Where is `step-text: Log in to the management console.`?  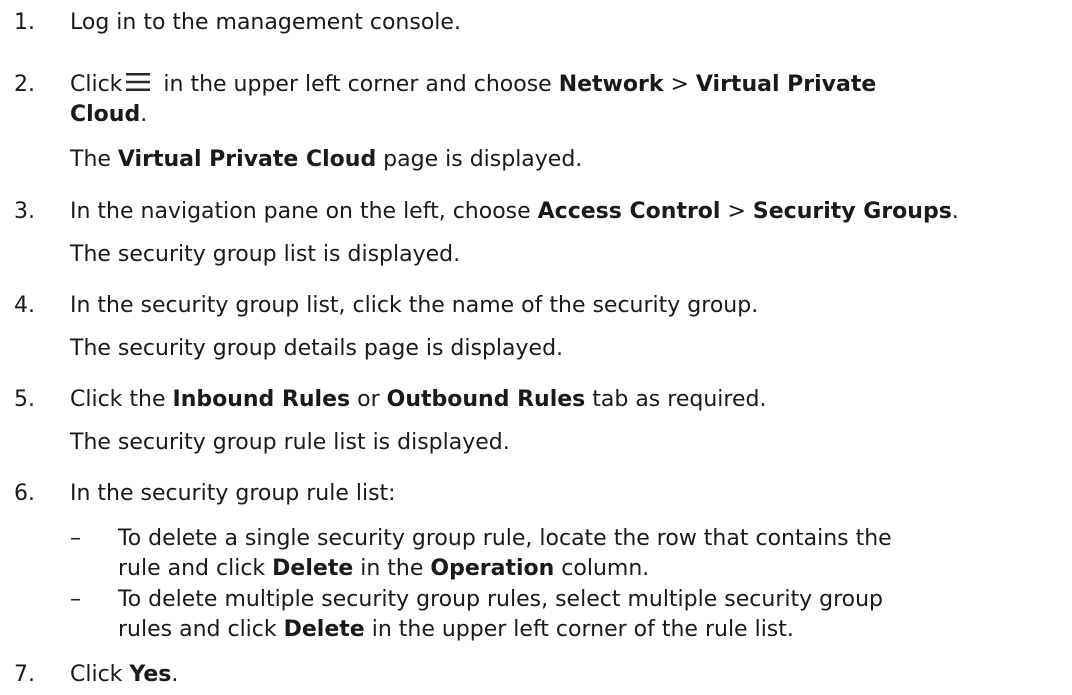
step-text: Log in to the management console. is located at coordinates (265, 22).